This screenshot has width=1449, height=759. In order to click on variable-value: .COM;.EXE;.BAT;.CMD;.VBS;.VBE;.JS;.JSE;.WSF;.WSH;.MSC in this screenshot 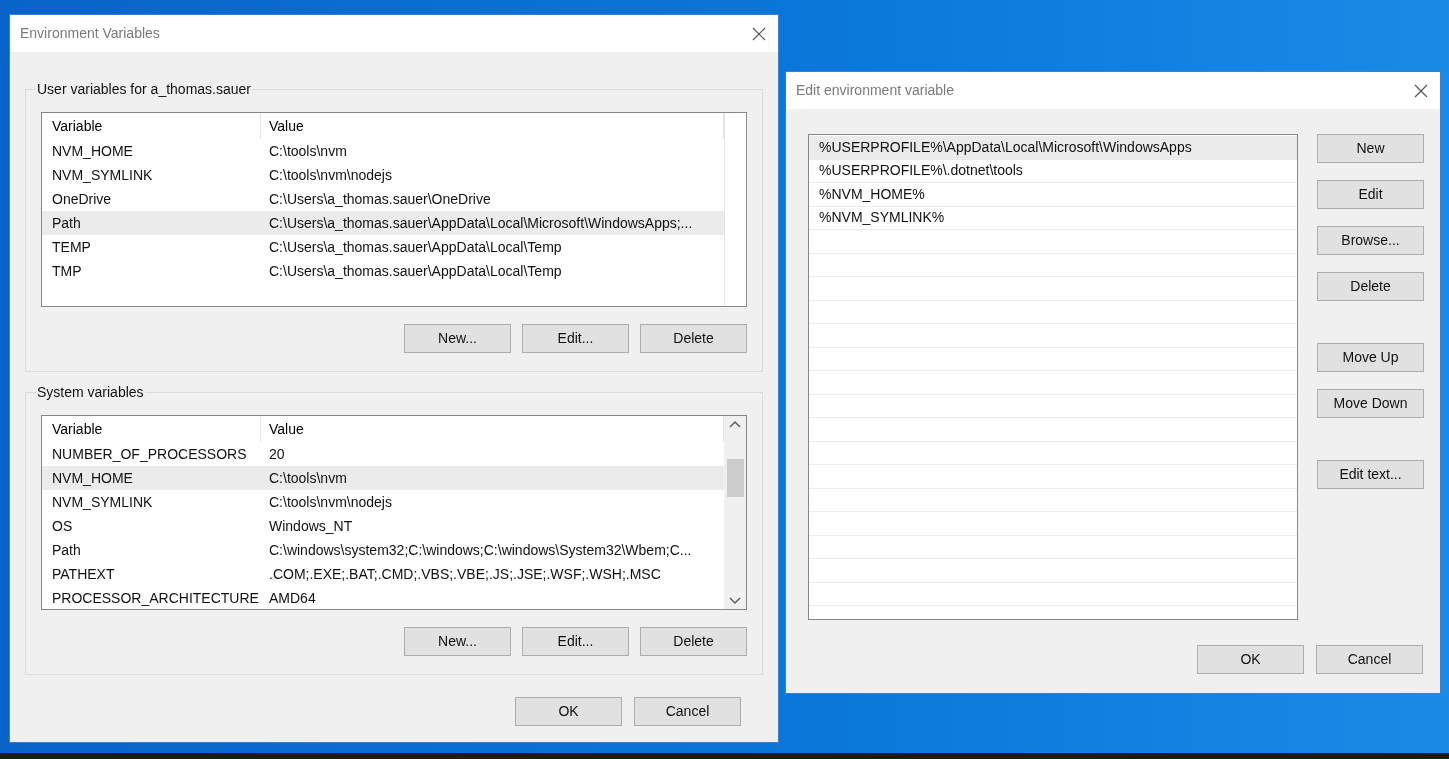, I will do `click(465, 574)`.